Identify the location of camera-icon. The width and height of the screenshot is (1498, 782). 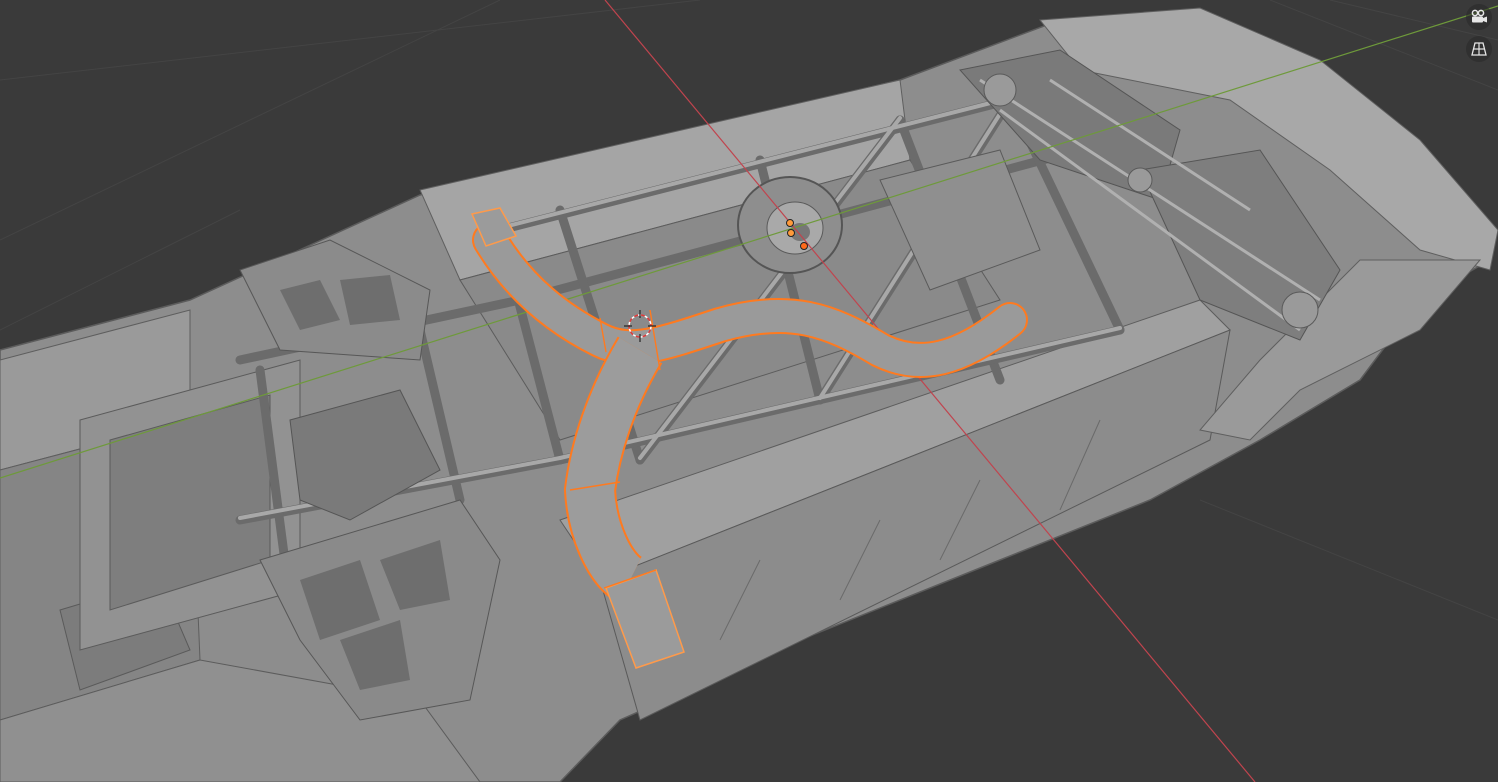
(1479, 17).